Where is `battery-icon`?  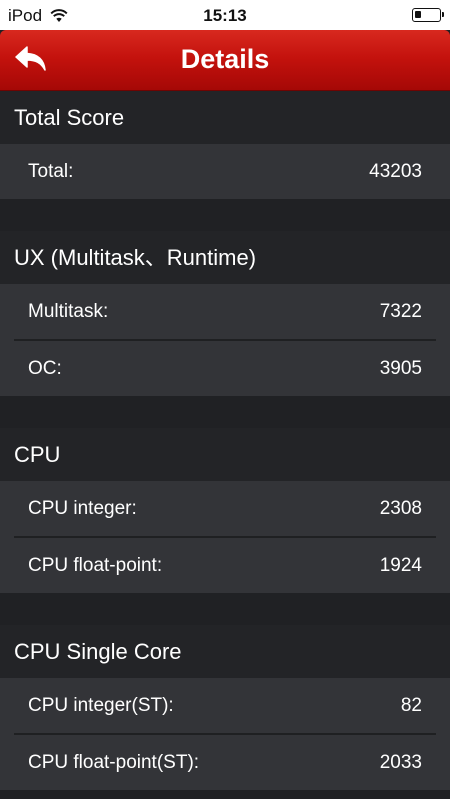
battery-icon is located at coordinates (428, 15).